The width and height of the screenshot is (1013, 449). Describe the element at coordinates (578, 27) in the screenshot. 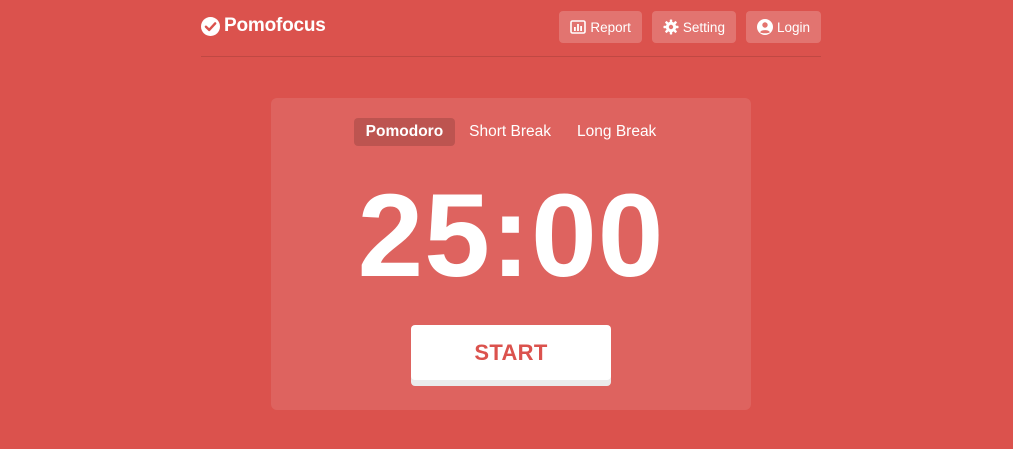

I see `bar-chart-icon` at that location.